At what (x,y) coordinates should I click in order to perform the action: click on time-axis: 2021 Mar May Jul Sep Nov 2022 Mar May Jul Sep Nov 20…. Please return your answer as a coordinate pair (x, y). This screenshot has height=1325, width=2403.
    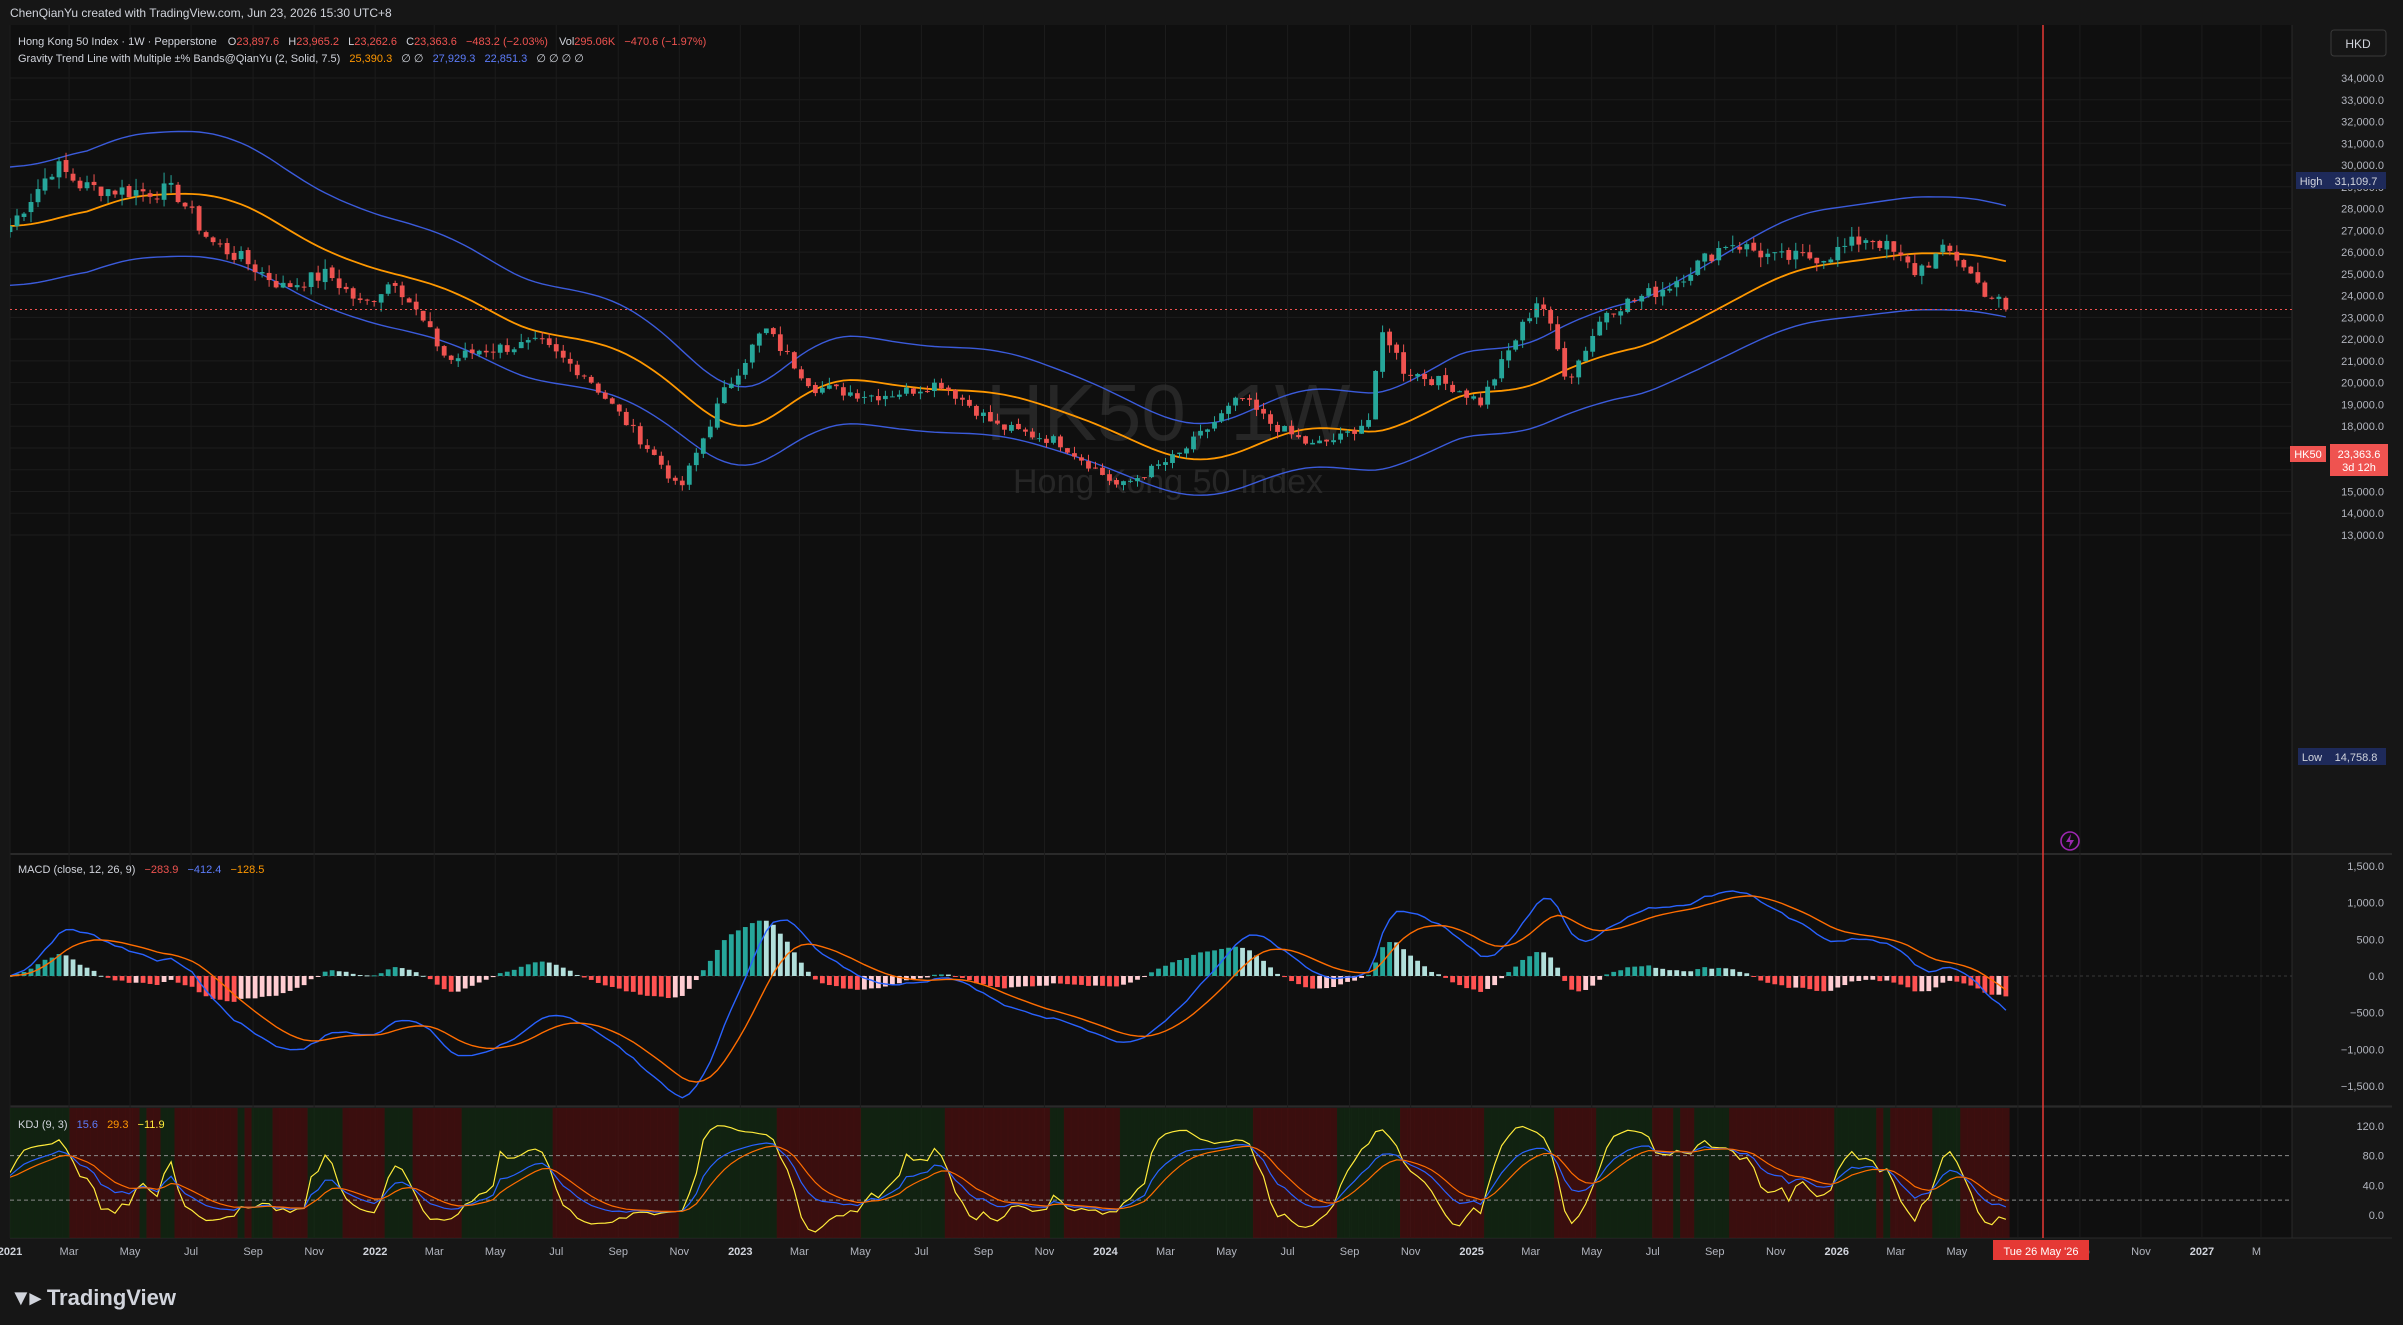
    Looking at the image, I should click on (1130, 1252).